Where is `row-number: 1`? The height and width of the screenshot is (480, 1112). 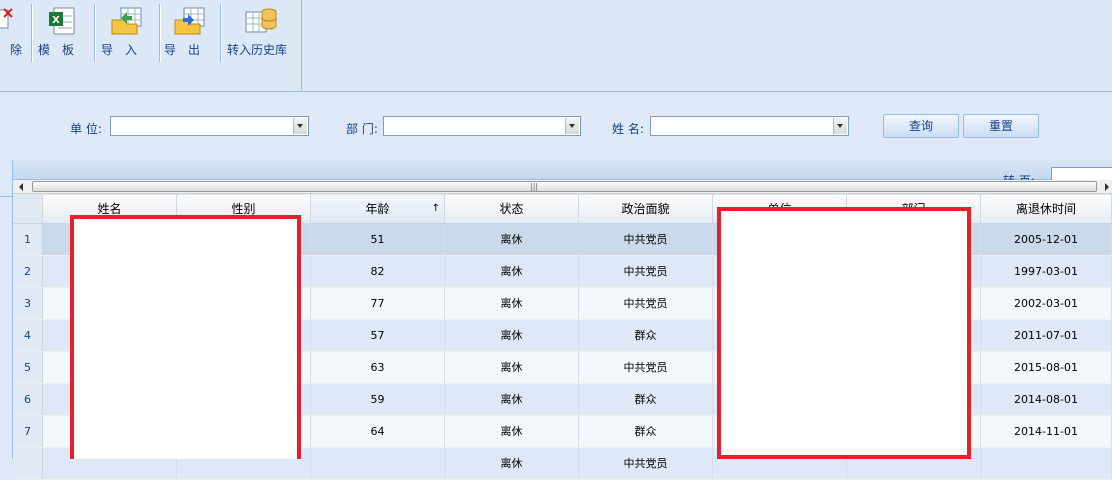
row-number: 1 is located at coordinates (28, 239).